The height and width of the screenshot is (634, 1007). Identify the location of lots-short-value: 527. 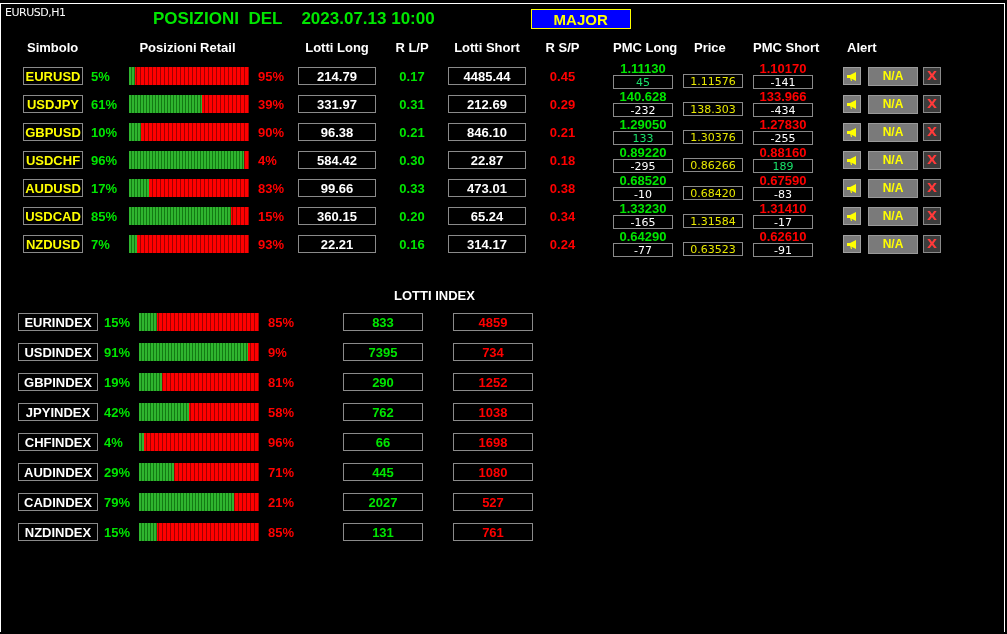
(493, 502).